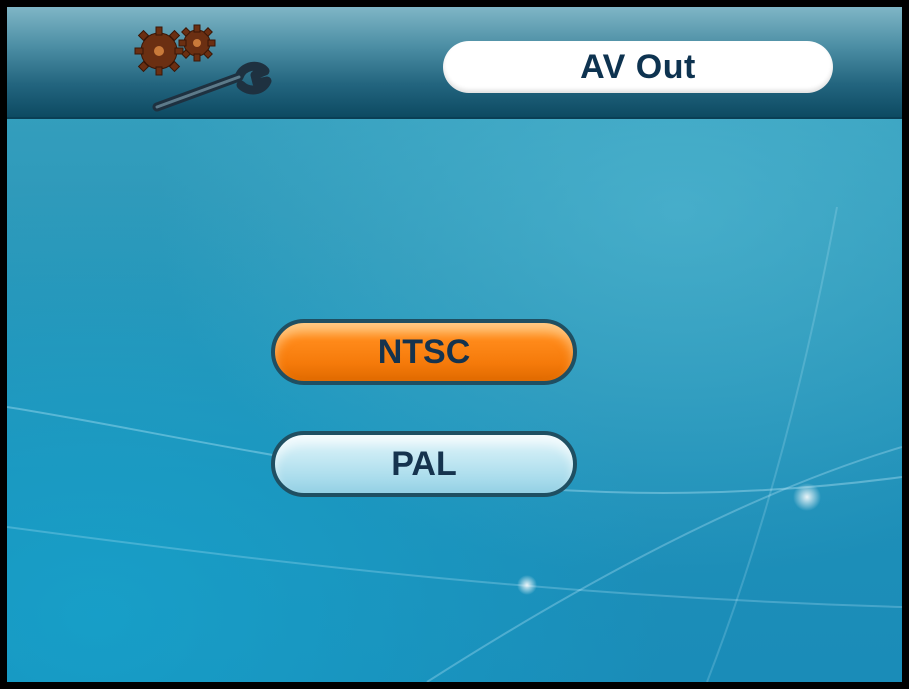 The width and height of the screenshot is (909, 689). I want to click on gears-wrench-icon, so click(203, 68).